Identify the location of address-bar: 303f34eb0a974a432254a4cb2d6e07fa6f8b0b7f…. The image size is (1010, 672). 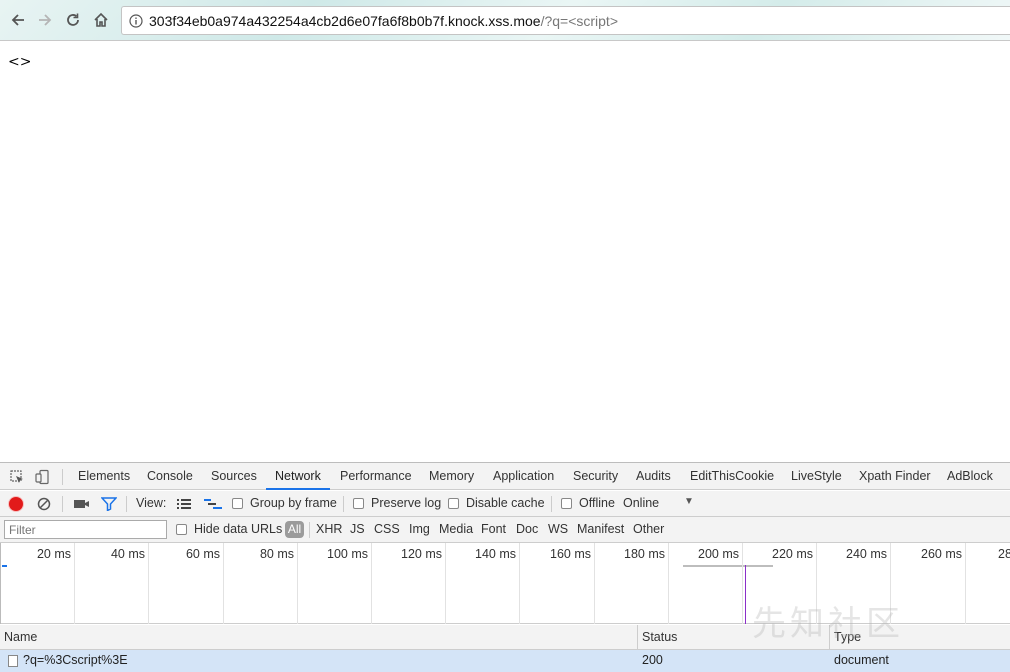
(565, 20).